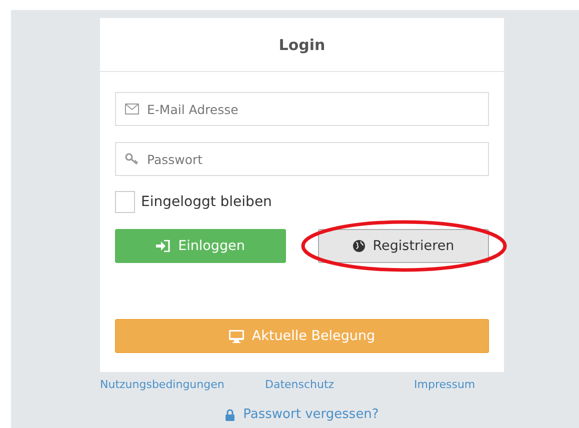 Image resolution: width=579 pixels, height=428 pixels. I want to click on forgot-password-link: Passwort vergessen?, so click(302, 414).